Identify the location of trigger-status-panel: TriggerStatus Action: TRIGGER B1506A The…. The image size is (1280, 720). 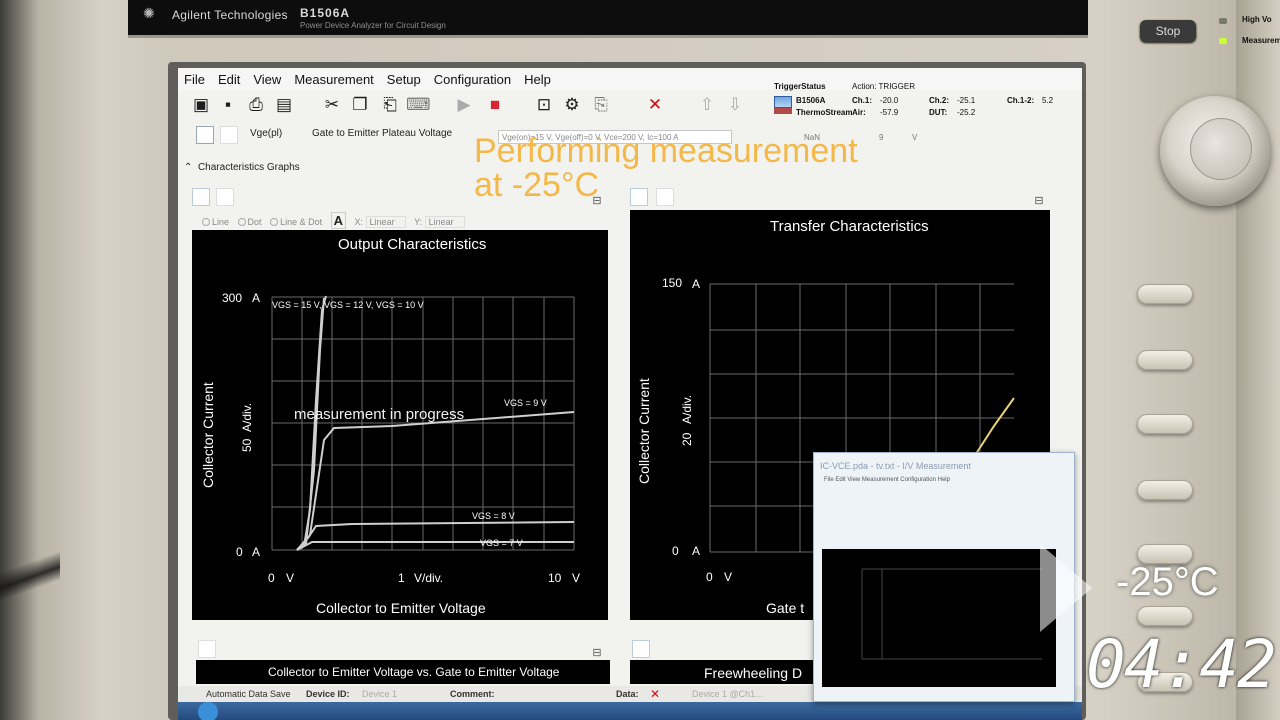
(924, 102).